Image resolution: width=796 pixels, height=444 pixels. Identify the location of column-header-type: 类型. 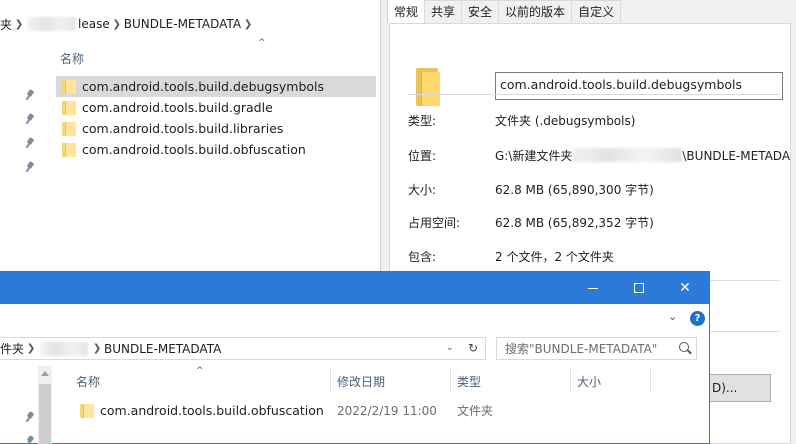
(469, 381).